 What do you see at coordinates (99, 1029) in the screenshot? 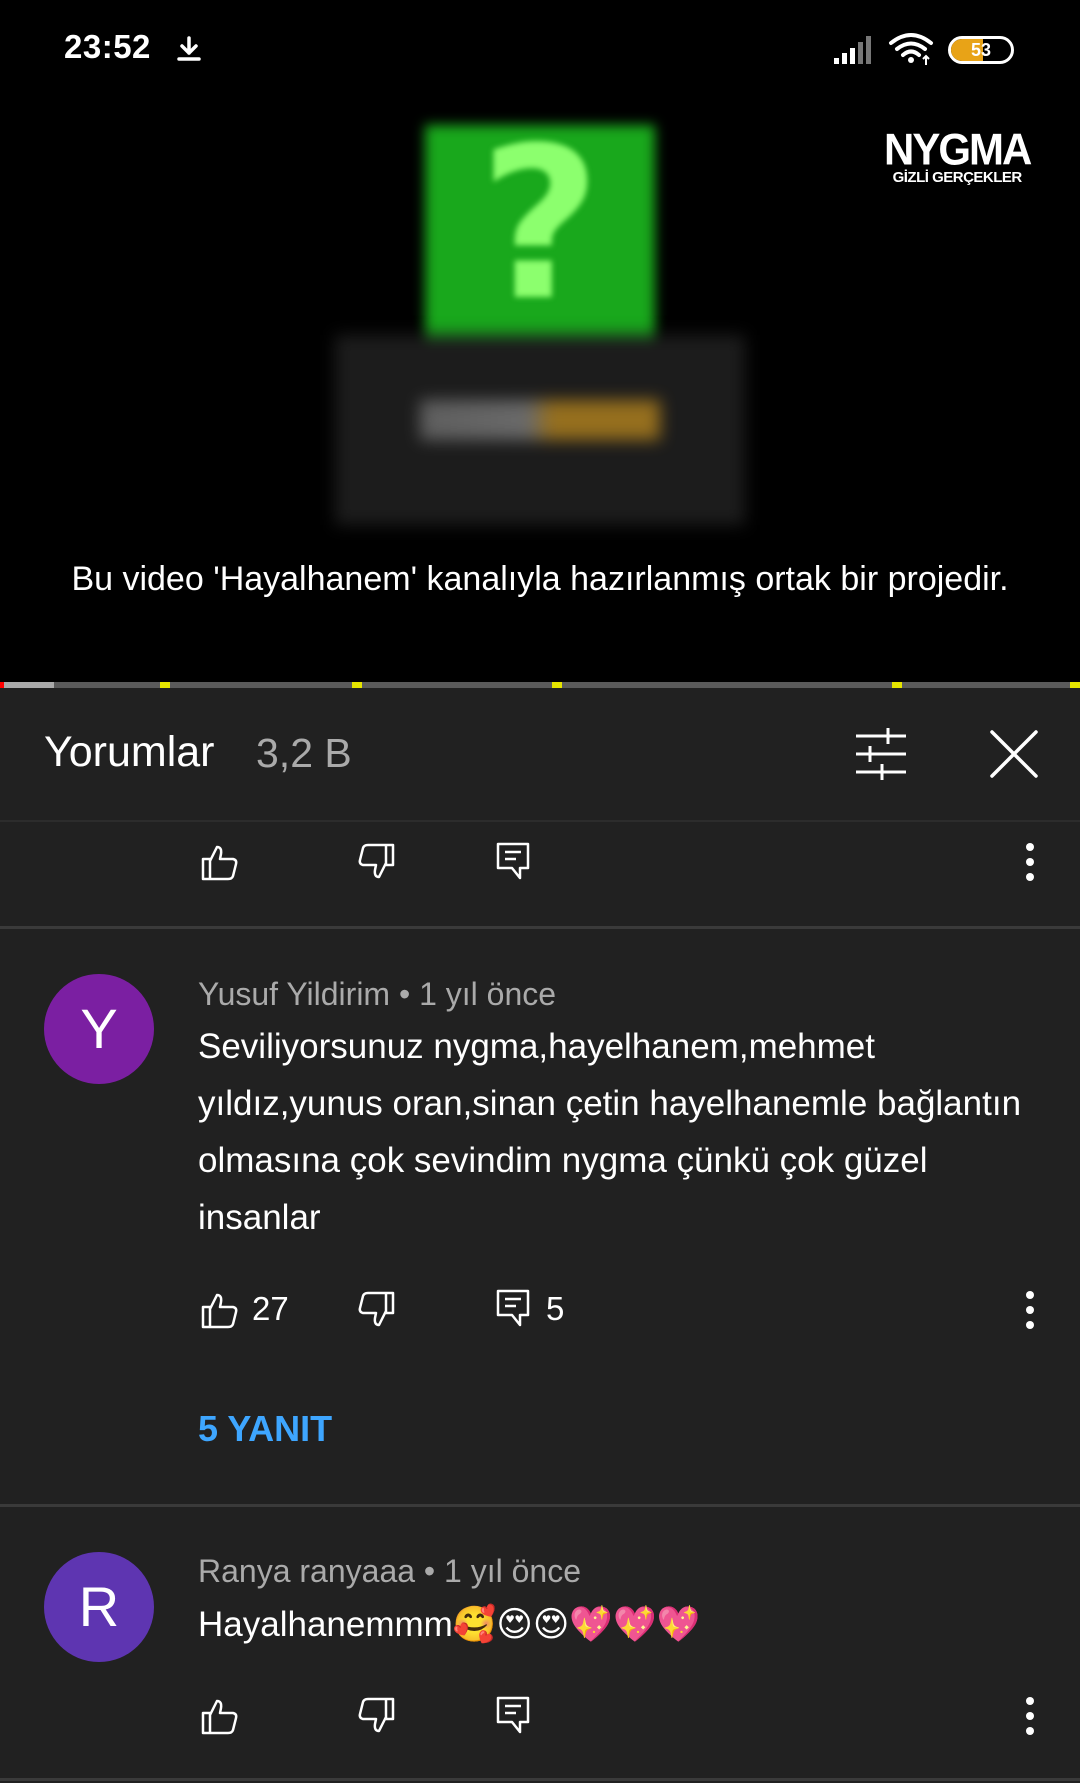
I see `avatar: Y` at bounding box center [99, 1029].